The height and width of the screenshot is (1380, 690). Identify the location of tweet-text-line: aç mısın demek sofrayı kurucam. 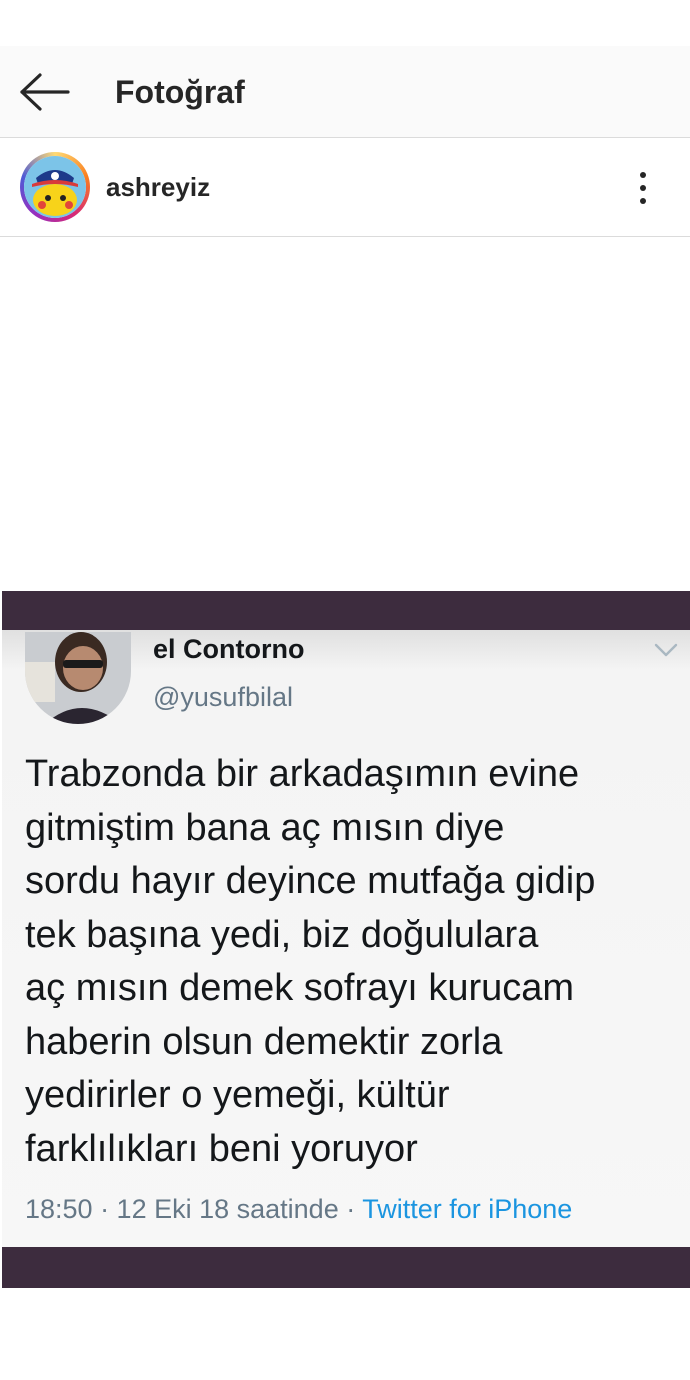
(300, 988).